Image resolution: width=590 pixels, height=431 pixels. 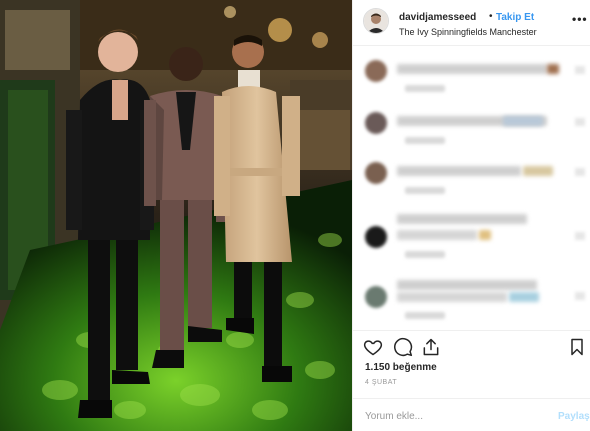 What do you see at coordinates (403, 347) in the screenshot?
I see `comment-icon` at bounding box center [403, 347].